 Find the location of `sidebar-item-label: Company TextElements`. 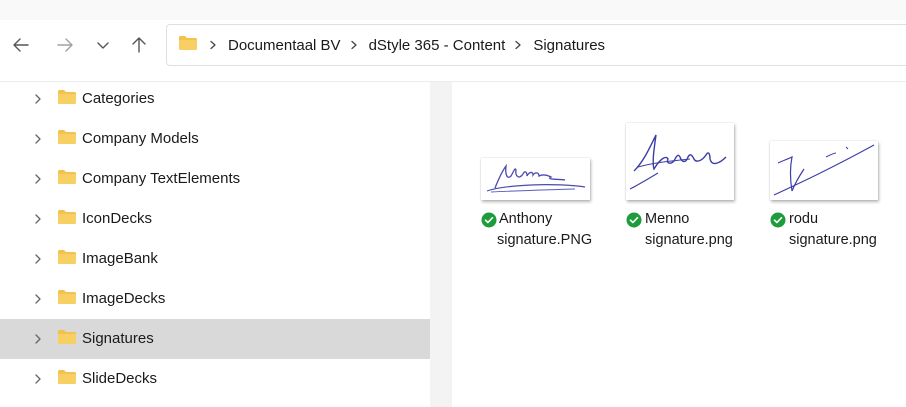

sidebar-item-label: Company TextElements is located at coordinates (161, 178).